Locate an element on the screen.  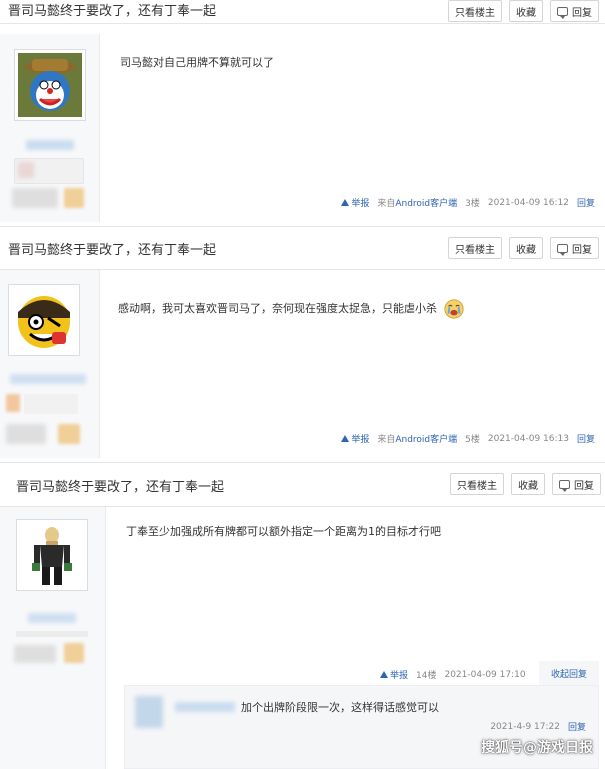
post-content-text: 感动啊，我可太喜欢晋司马了，奈何现在强度太捉急，只能虐小杀 is located at coordinates (277, 308).